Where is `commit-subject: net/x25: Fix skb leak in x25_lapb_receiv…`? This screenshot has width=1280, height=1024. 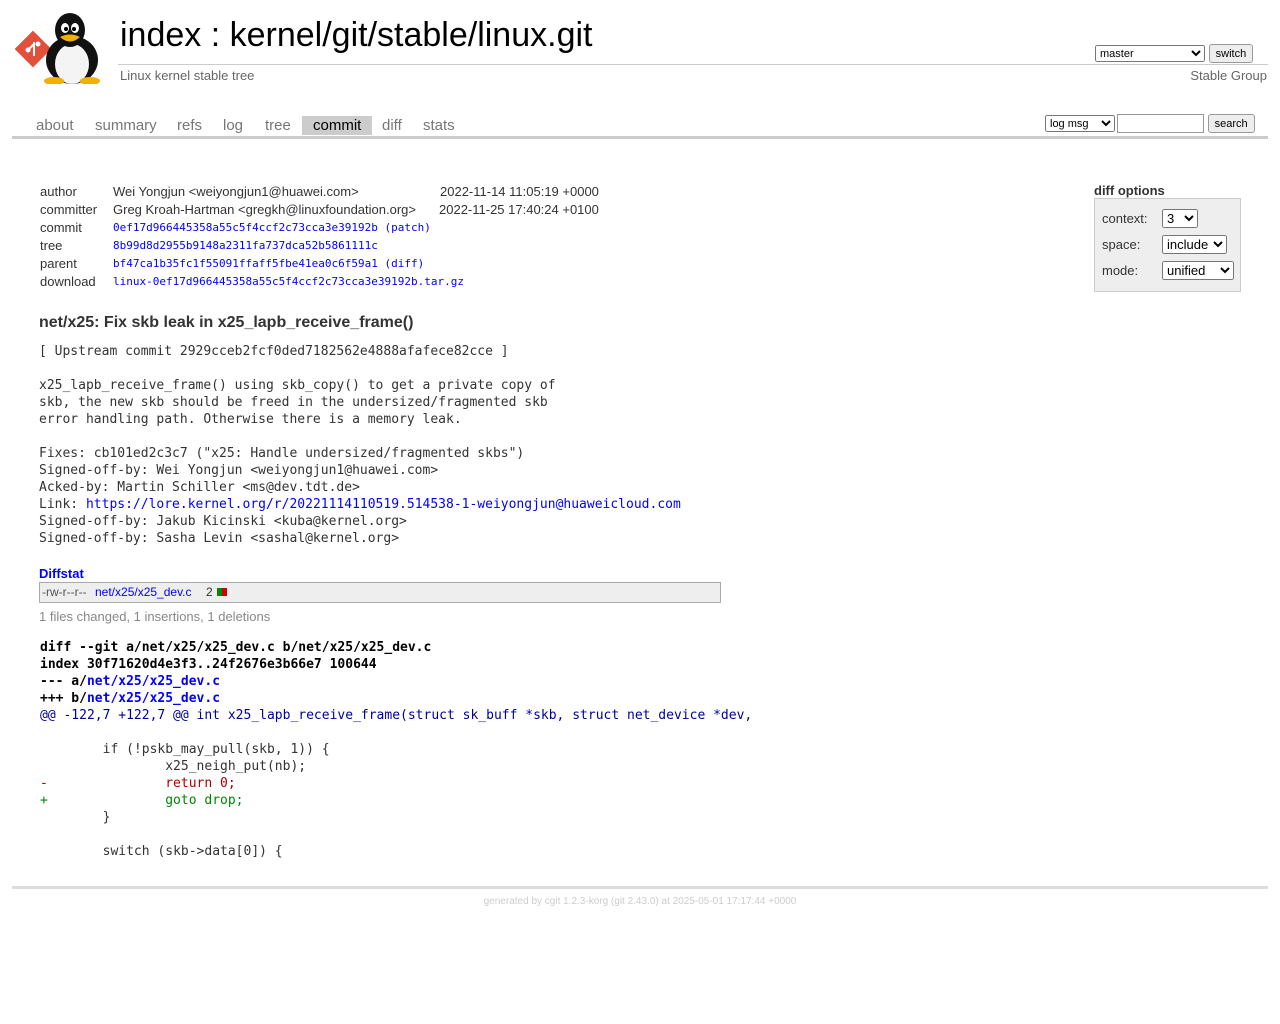
commit-subject: net/x25: Fix skb leak in x25_lapb_receiv… is located at coordinates (226, 322).